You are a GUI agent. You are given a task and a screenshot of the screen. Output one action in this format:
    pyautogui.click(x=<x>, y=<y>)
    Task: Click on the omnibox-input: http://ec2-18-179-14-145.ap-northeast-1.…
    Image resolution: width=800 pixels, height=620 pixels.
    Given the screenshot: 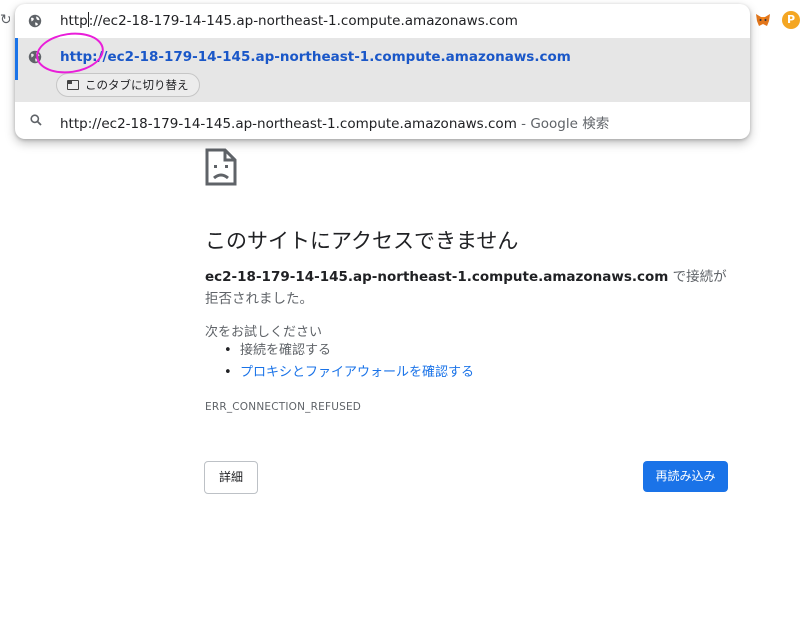 What is the action you would take?
    pyautogui.click(x=382, y=21)
    